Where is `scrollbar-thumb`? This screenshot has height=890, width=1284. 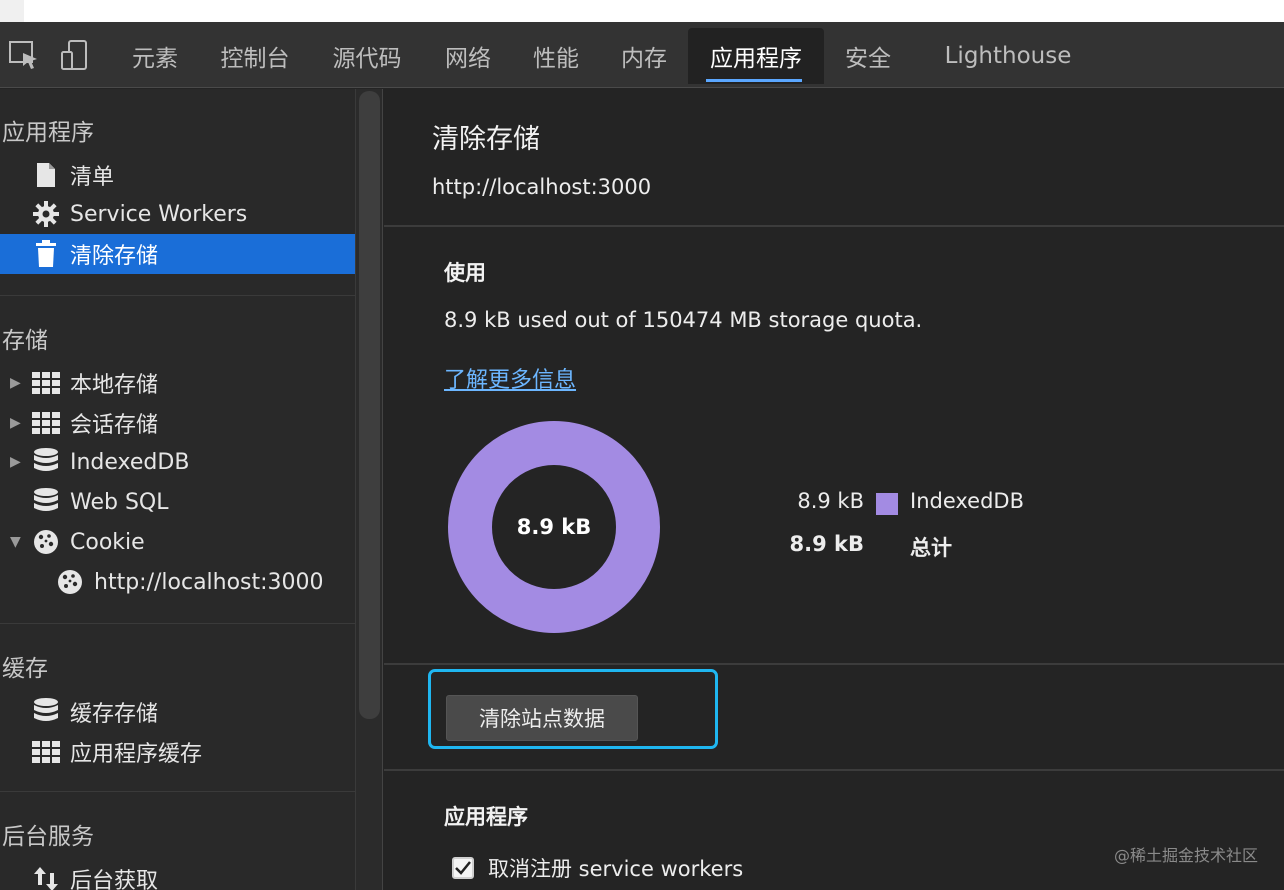
scrollbar-thumb is located at coordinates (369, 405).